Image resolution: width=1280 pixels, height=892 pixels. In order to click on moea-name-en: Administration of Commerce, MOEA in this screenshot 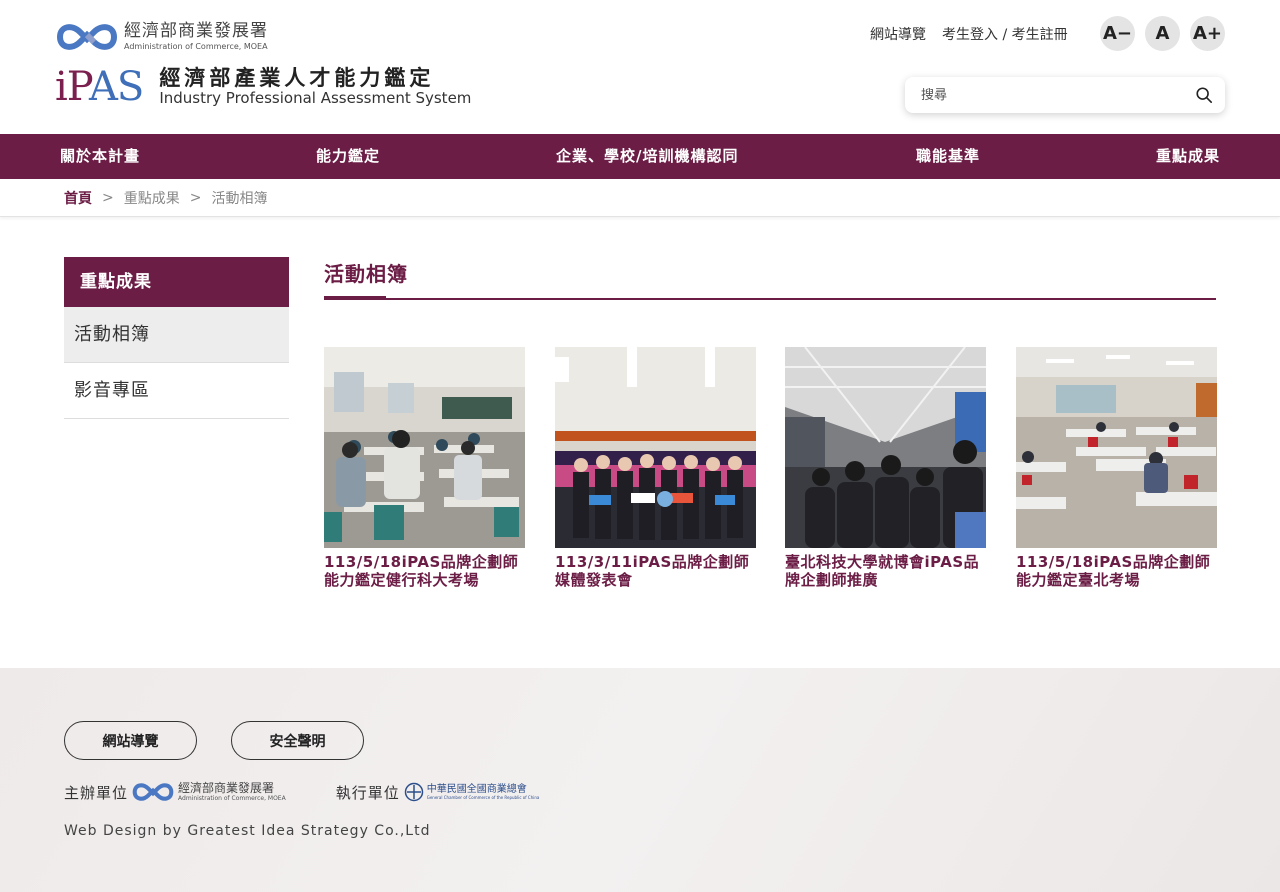, I will do `click(196, 46)`.